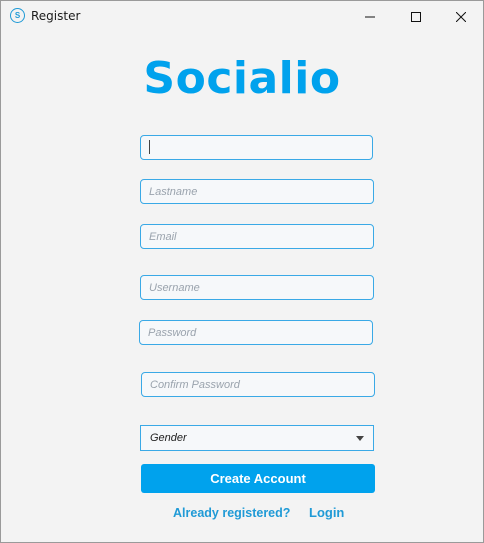 This screenshot has height=543, width=484. Describe the element at coordinates (256, 332) in the screenshot. I see `password-input` at that location.